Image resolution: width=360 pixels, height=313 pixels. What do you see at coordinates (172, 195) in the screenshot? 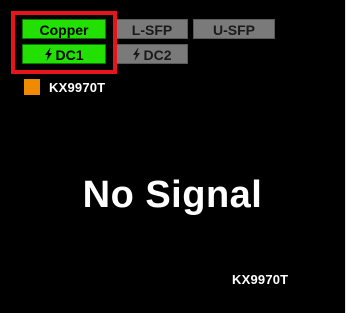
I see `no-signal-message: No Signal` at bounding box center [172, 195].